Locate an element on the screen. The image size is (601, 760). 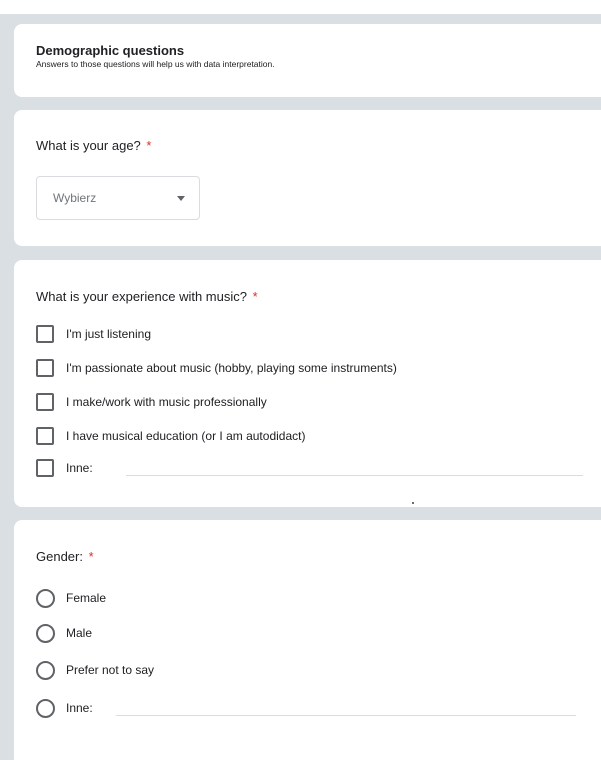
gender-option-female: Female is located at coordinates (311, 598).